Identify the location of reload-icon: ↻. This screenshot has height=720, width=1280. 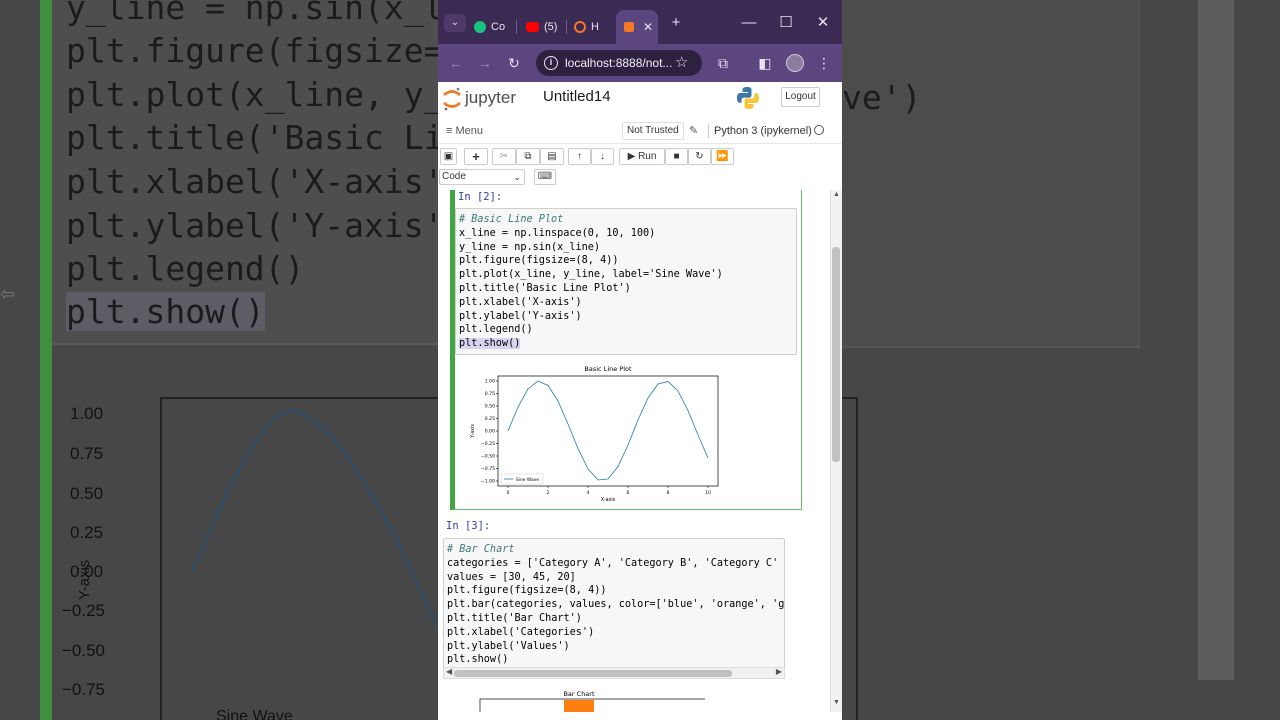
(514, 63).